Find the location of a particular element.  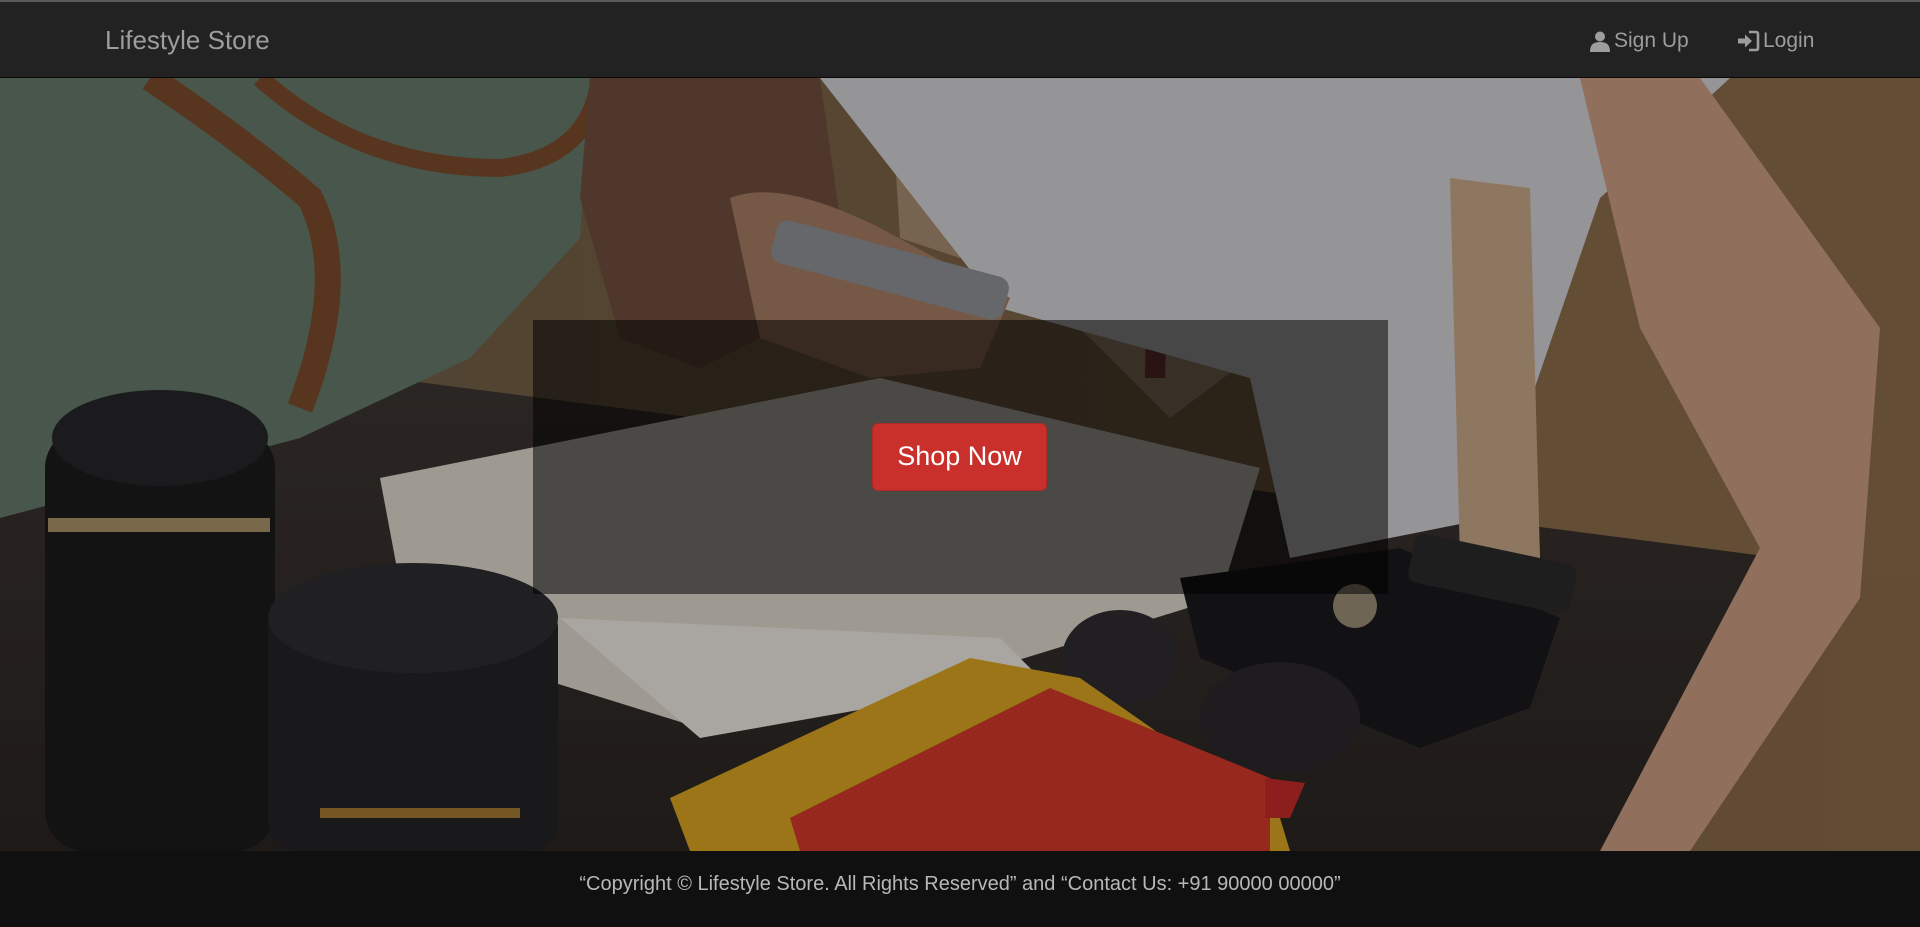

sign-up-link: Sign Up is located at coordinates (1639, 41).